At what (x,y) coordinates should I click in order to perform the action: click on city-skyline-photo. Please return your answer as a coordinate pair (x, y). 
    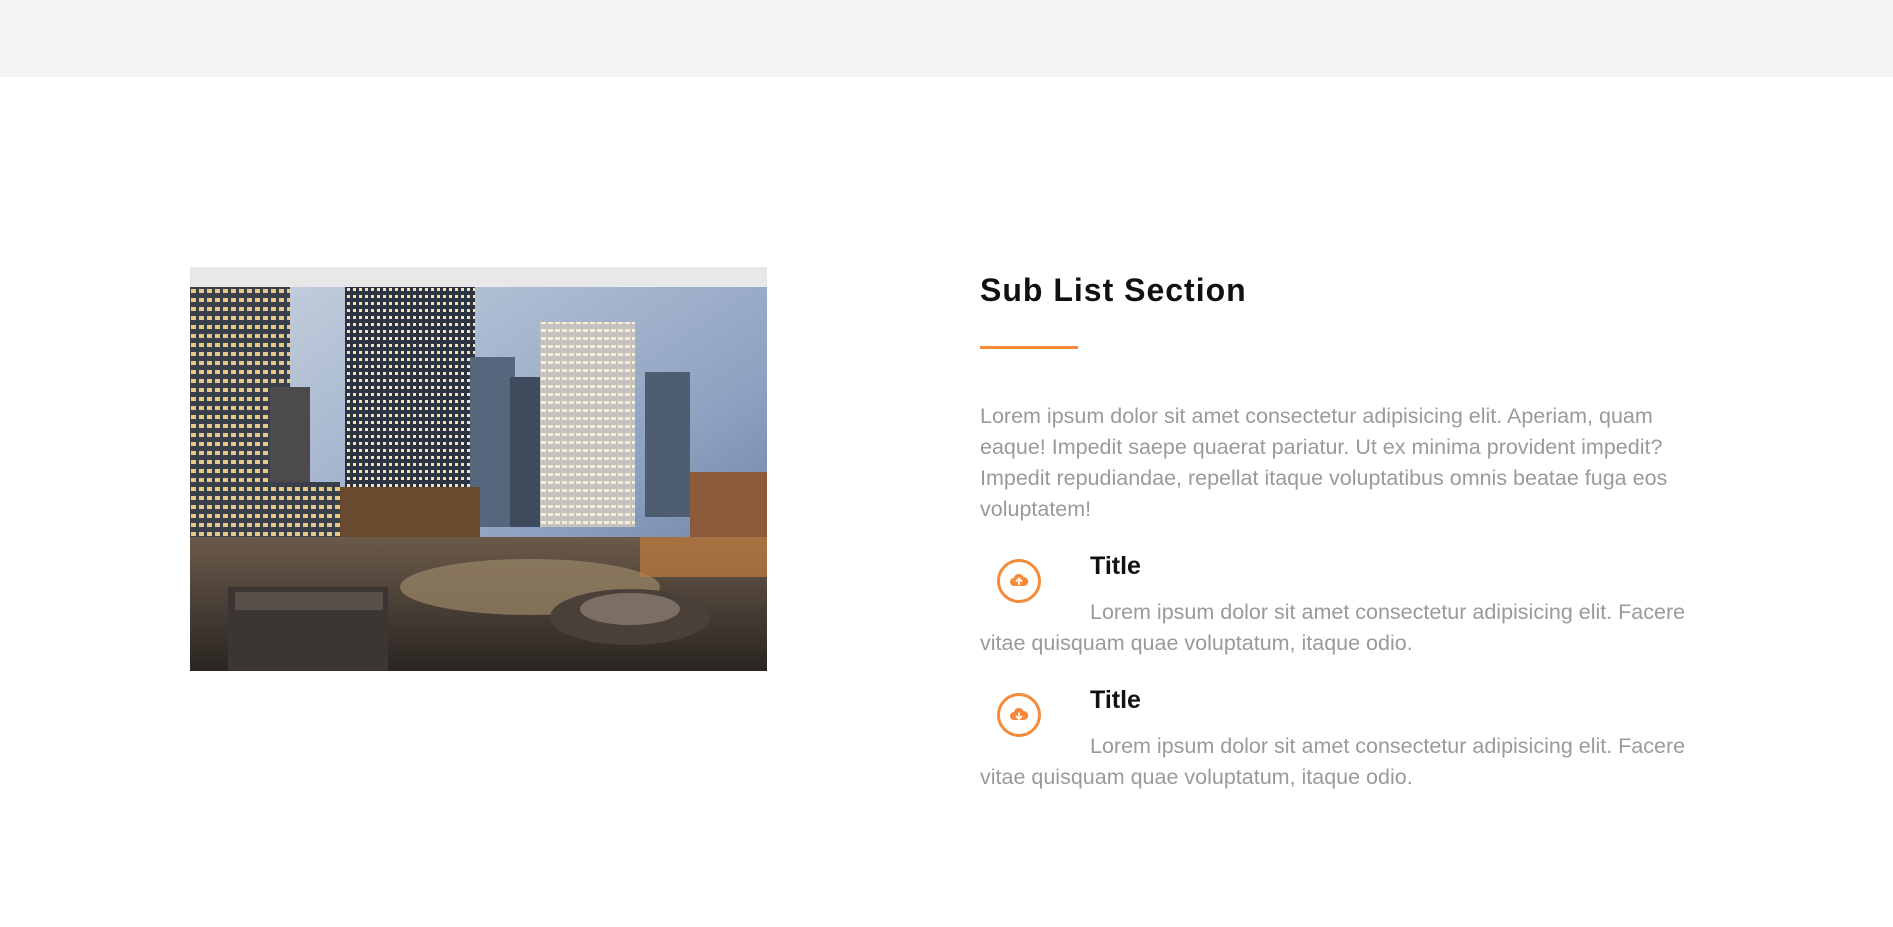
    Looking at the image, I should click on (478, 469).